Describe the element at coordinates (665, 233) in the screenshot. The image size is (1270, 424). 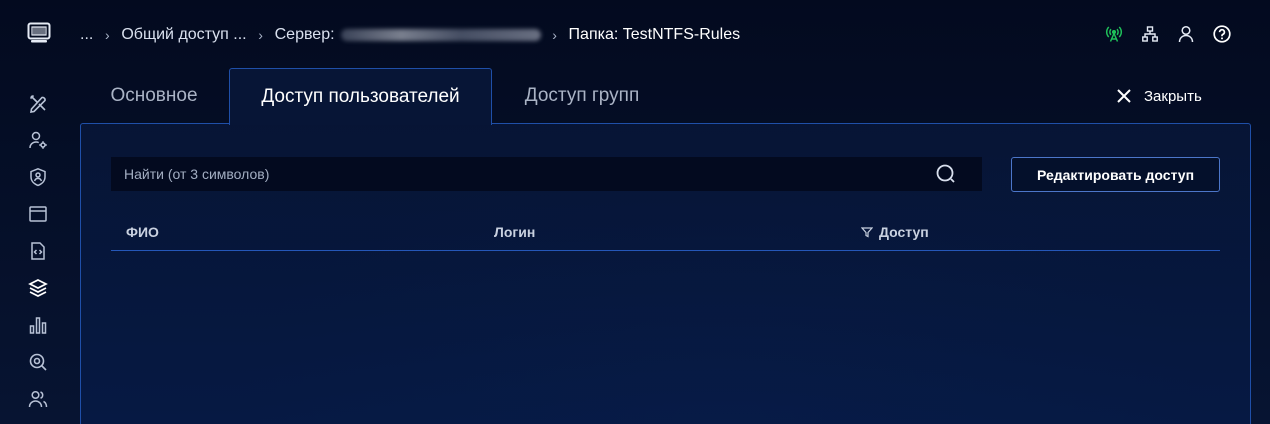
I see `table-header: ФИО Логин Доступ` at that location.